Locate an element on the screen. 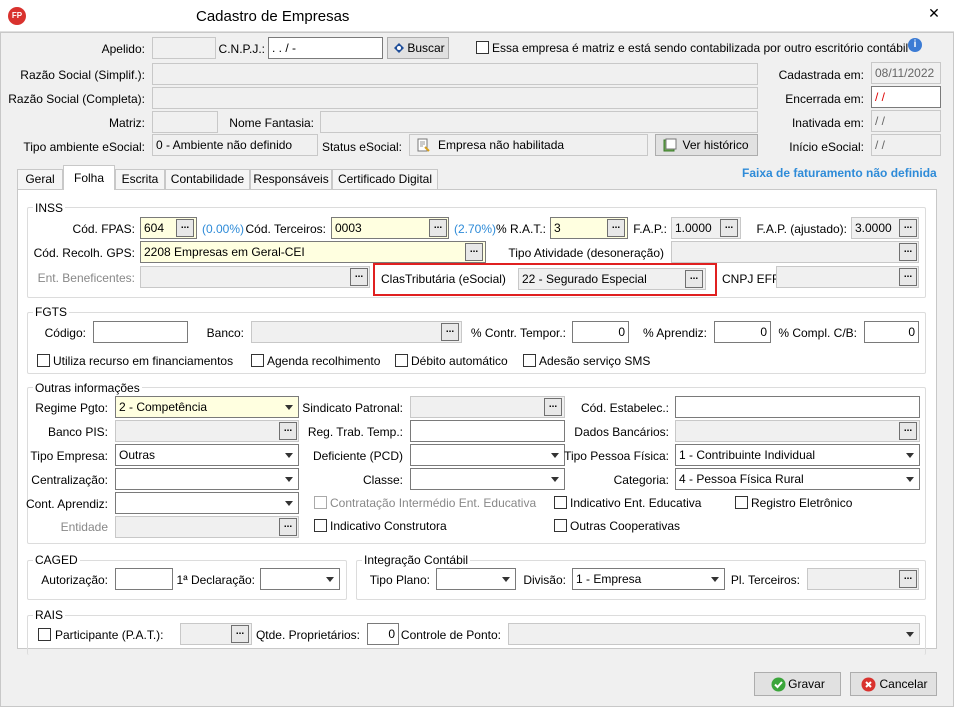 The height and width of the screenshot is (707, 954). registro-eletronico-checkbox is located at coordinates (741, 502).